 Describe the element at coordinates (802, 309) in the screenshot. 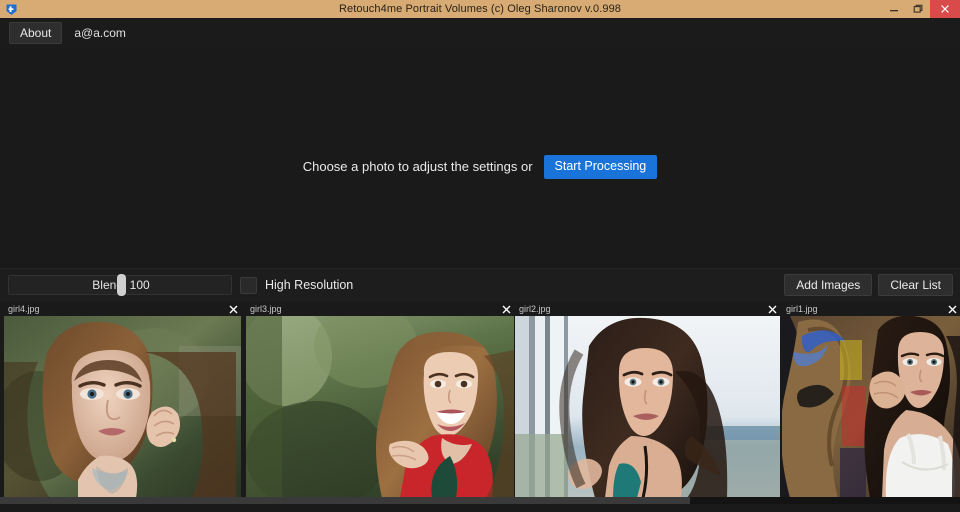

I see `thumbnail-filename: girl1.jpg` at that location.